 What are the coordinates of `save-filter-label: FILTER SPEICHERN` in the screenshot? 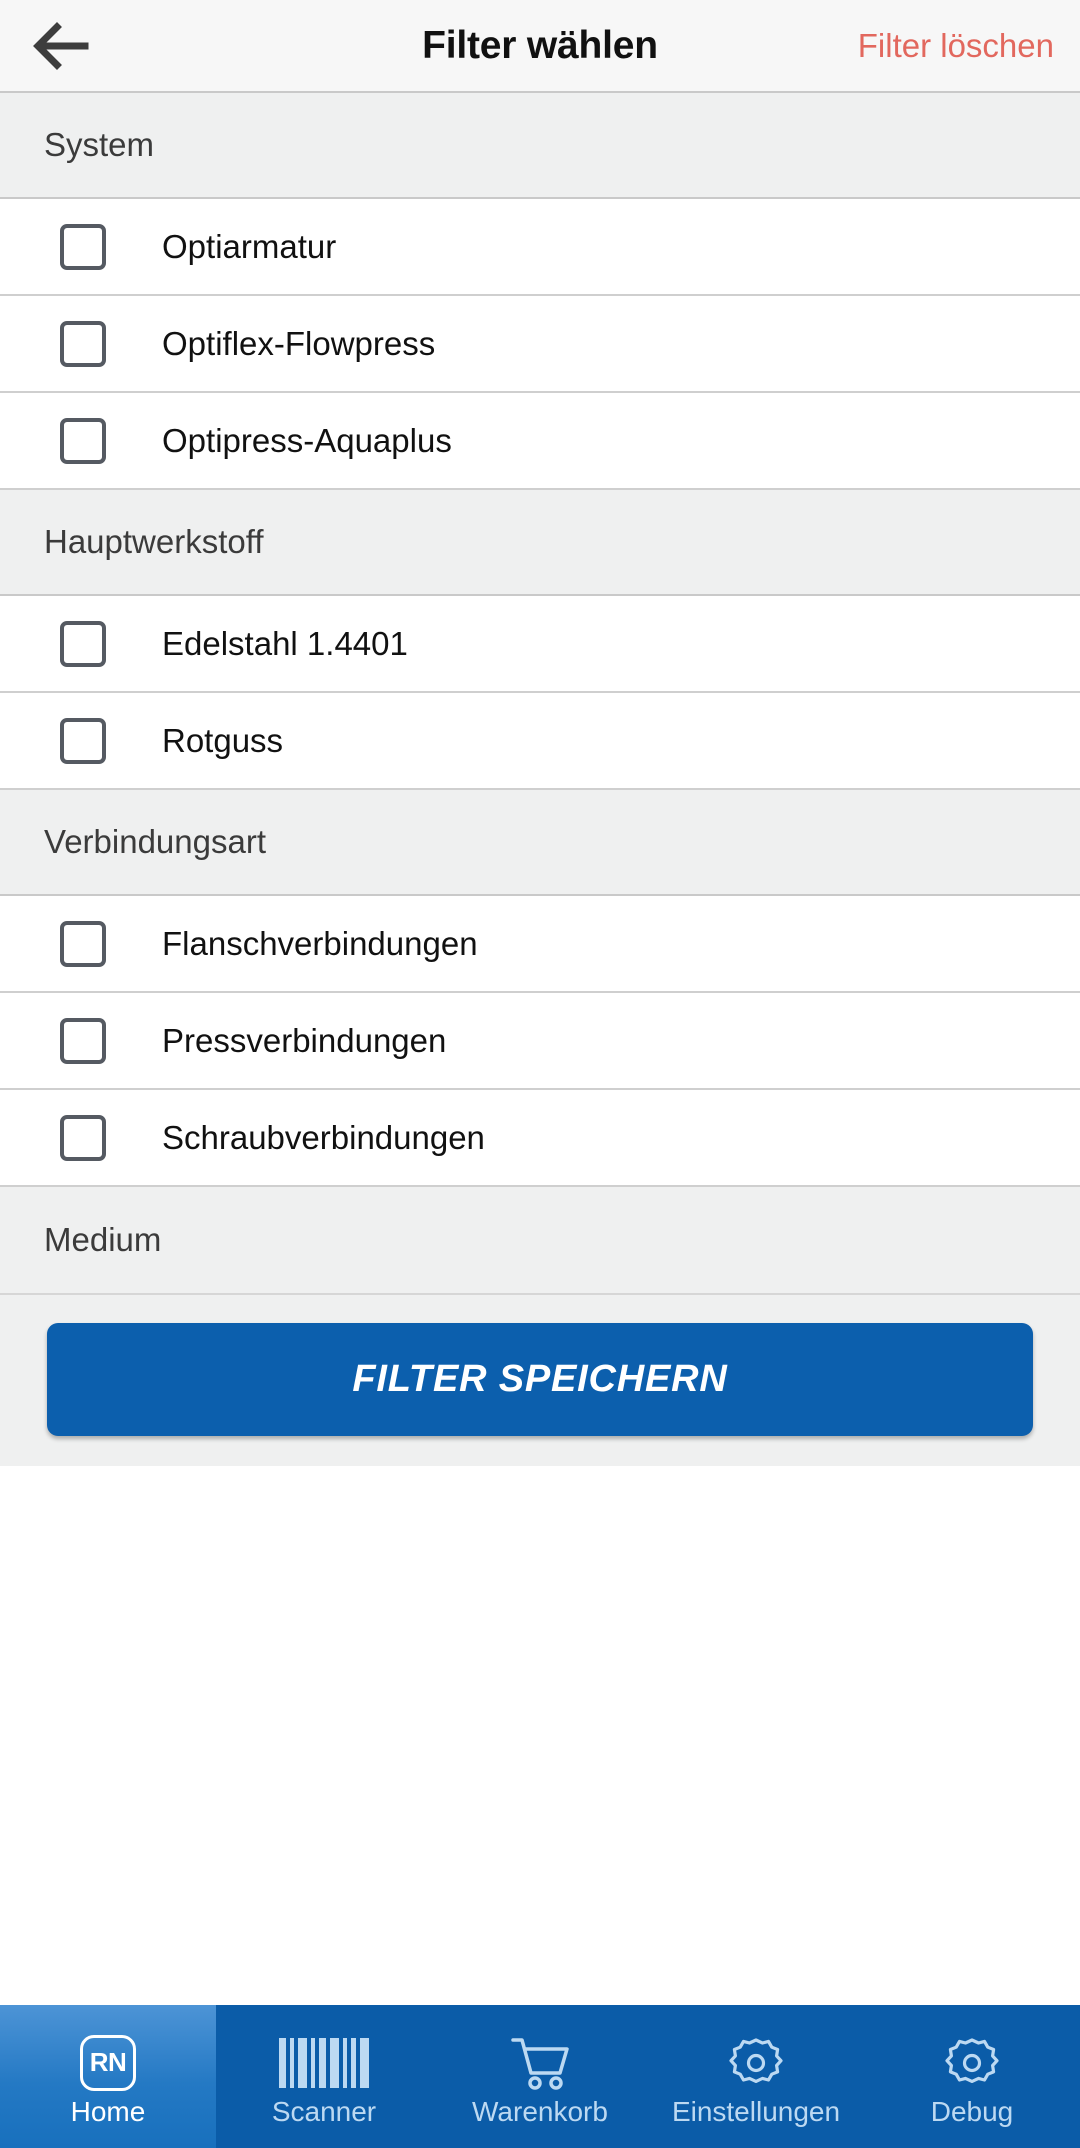 It's located at (540, 1379).